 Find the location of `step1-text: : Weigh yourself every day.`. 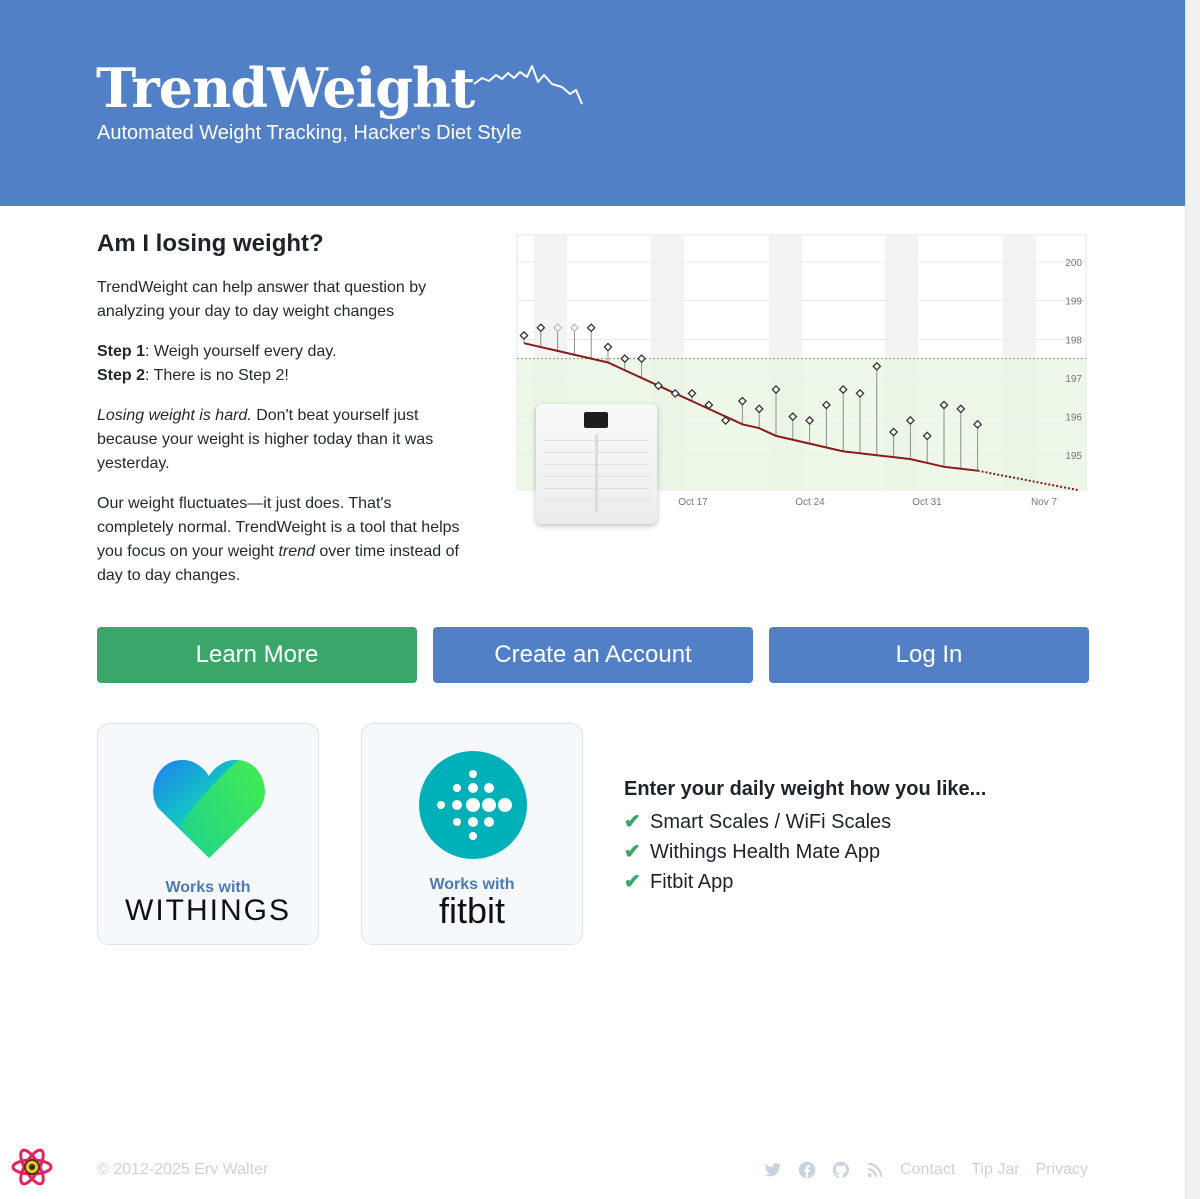

step1-text: : Weigh yourself every day. is located at coordinates (241, 351).